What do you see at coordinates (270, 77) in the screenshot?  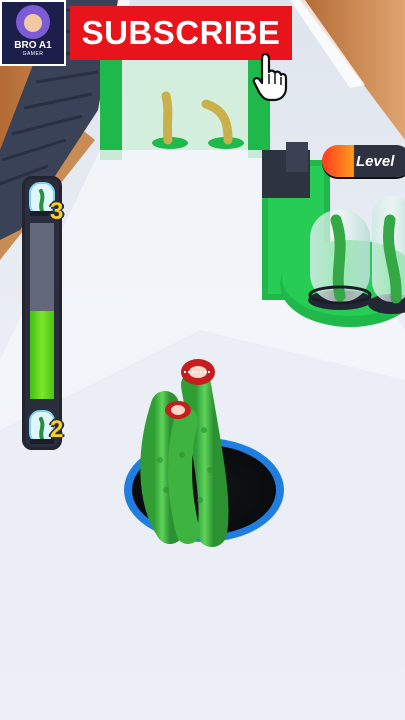 I see `pointer-hand-icon` at bounding box center [270, 77].